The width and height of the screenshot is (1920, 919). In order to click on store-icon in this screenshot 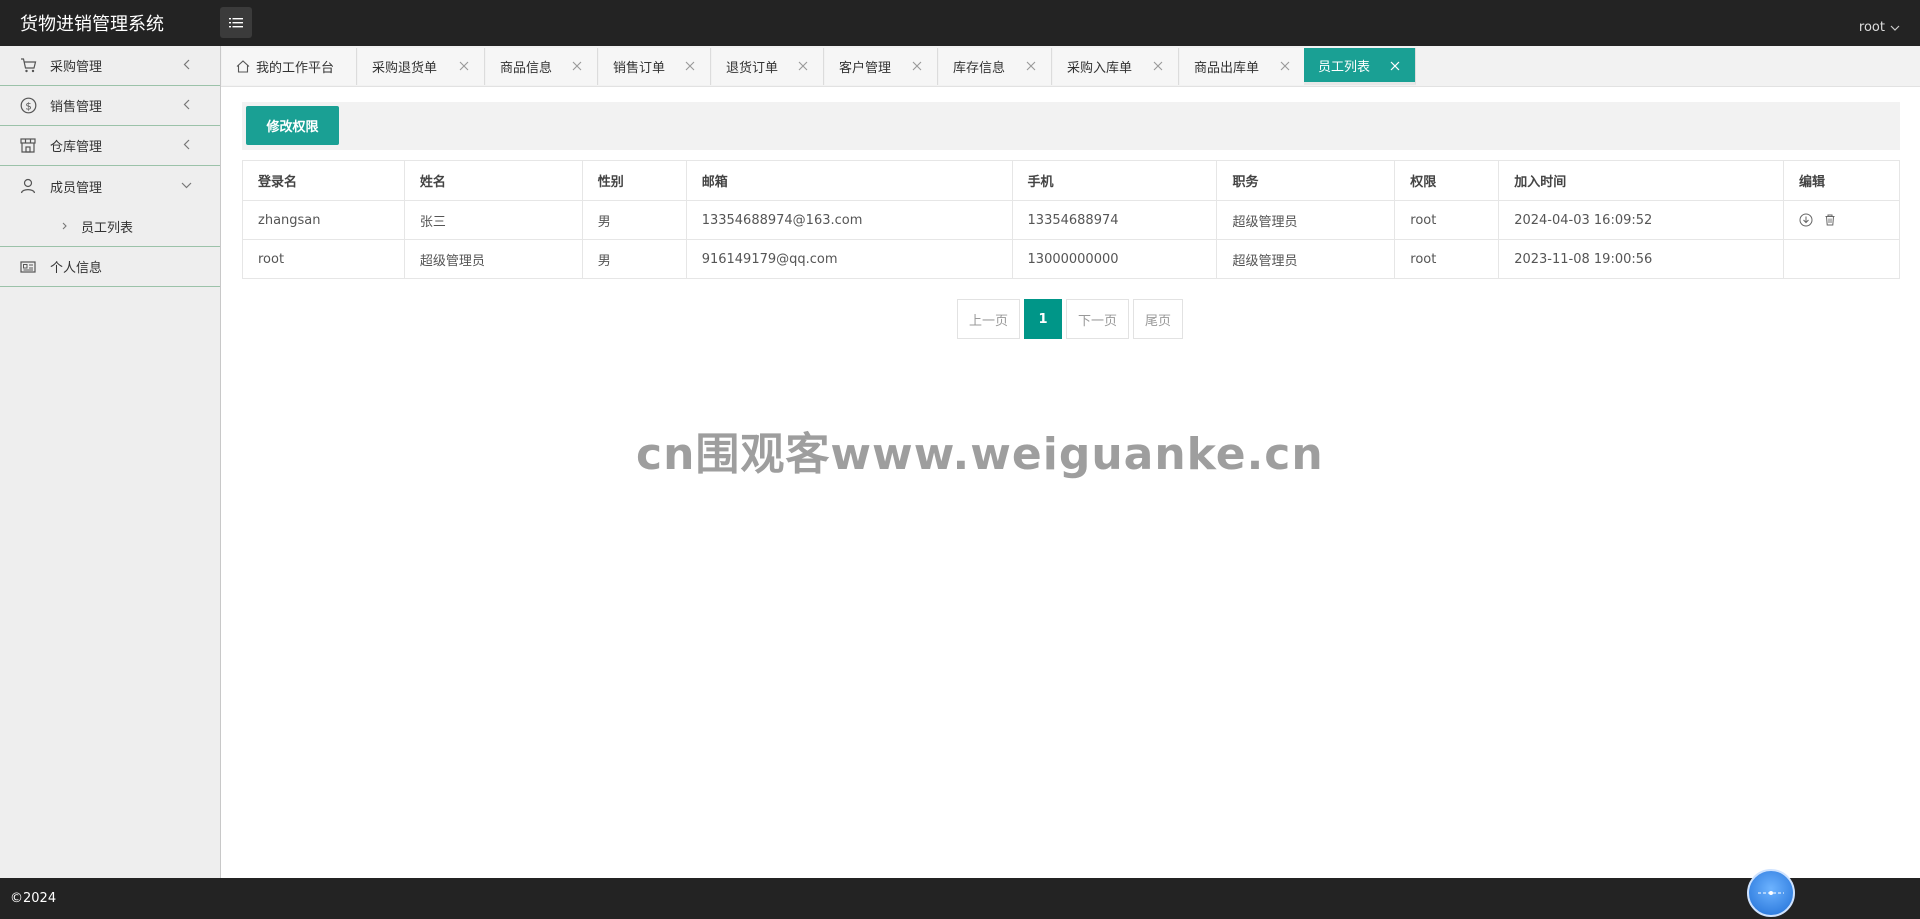, I will do `click(28, 146)`.